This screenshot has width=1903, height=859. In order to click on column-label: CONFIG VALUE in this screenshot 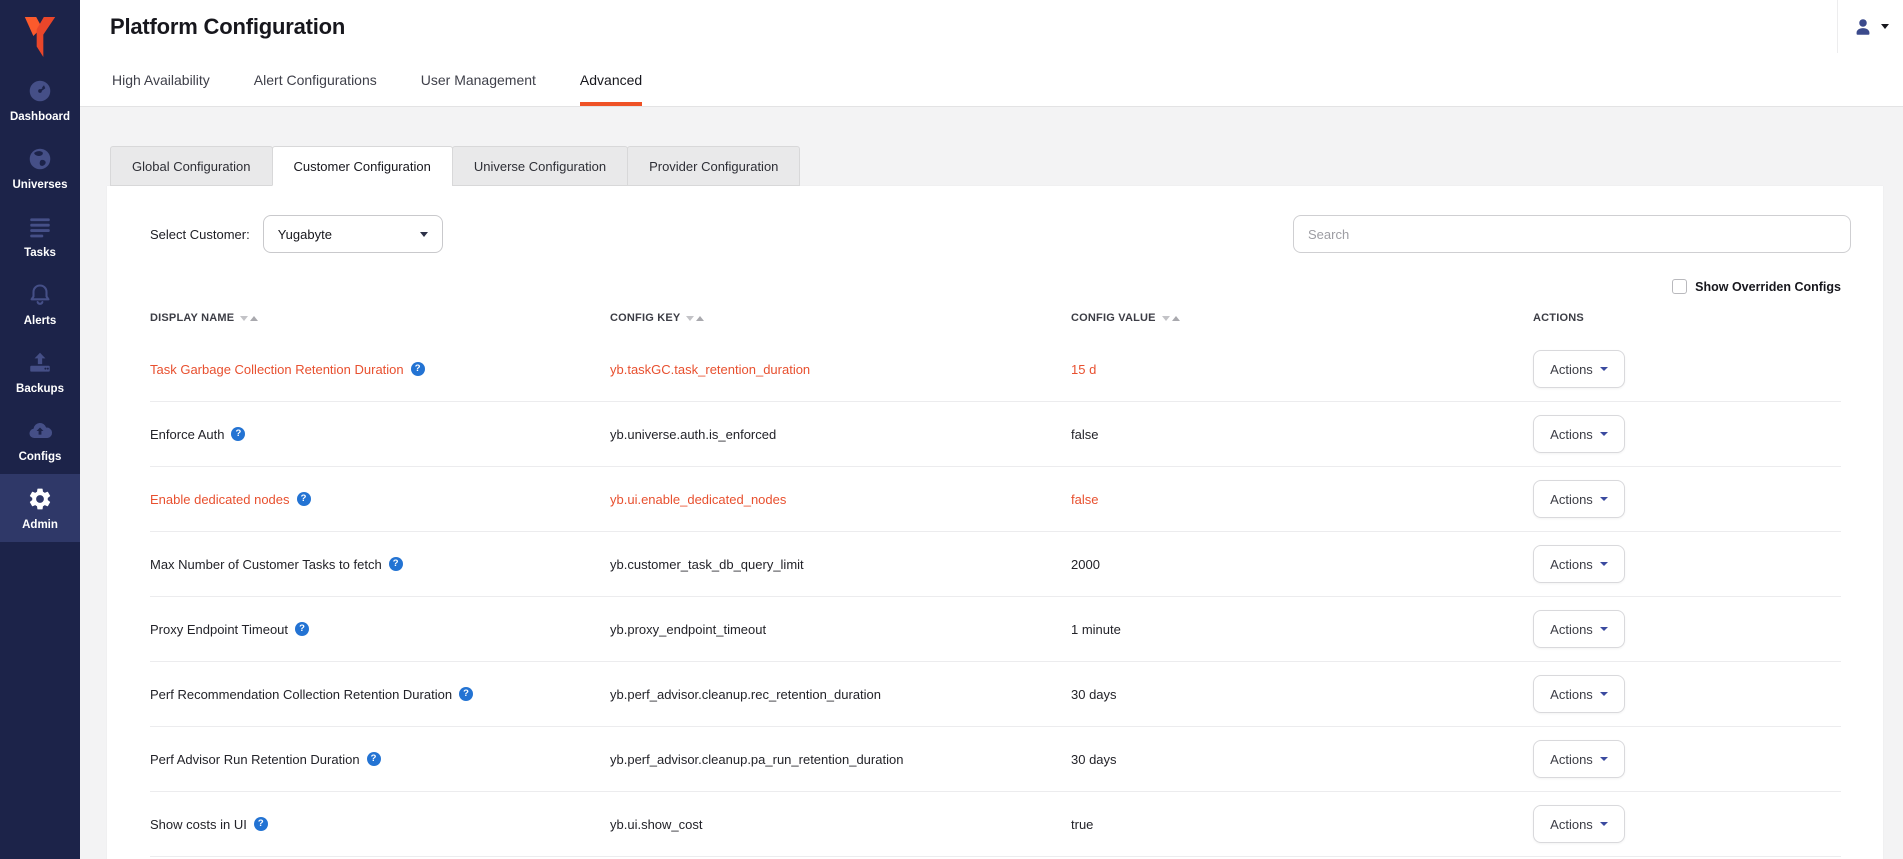, I will do `click(1113, 318)`.